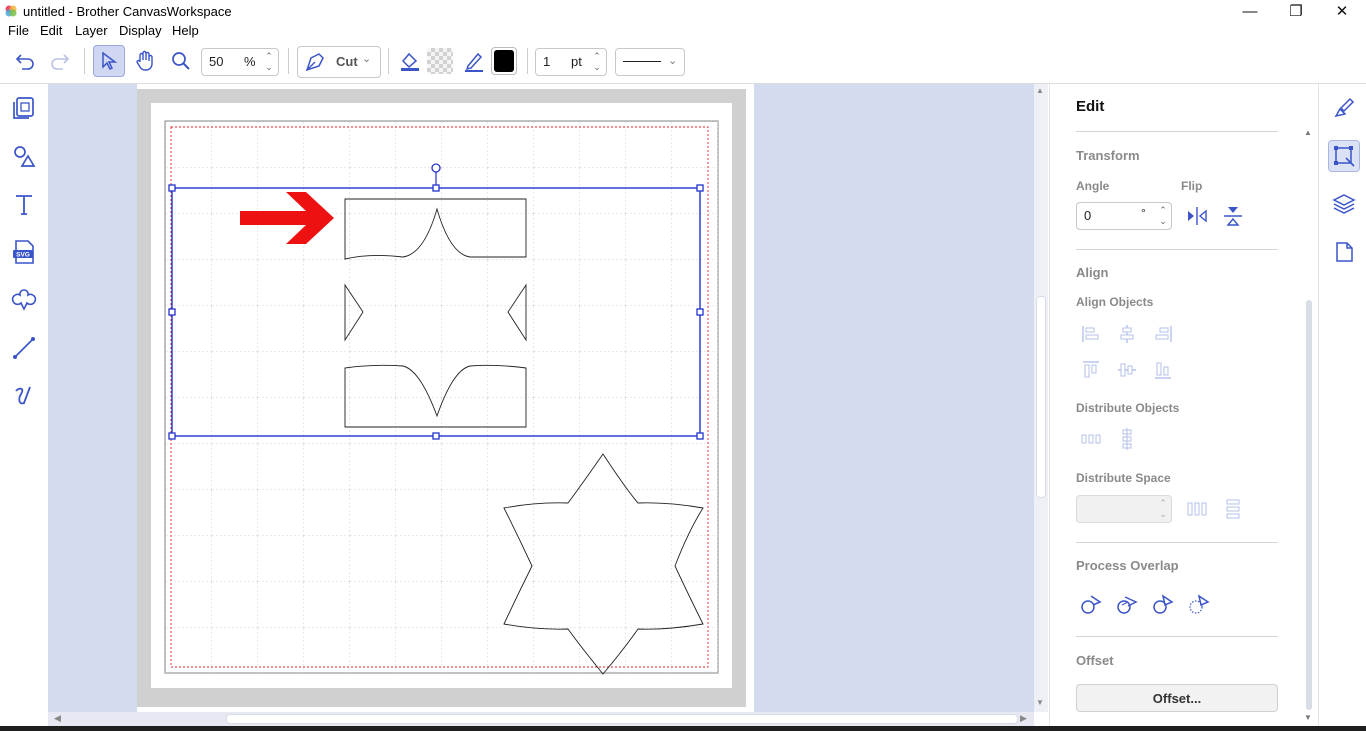 This screenshot has height=731, width=1366. What do you see at coordinates (339, 62) in the screenshot?
I see `cut-mode-dropdown: Cut ⌄` at bounding box center [339, 62].